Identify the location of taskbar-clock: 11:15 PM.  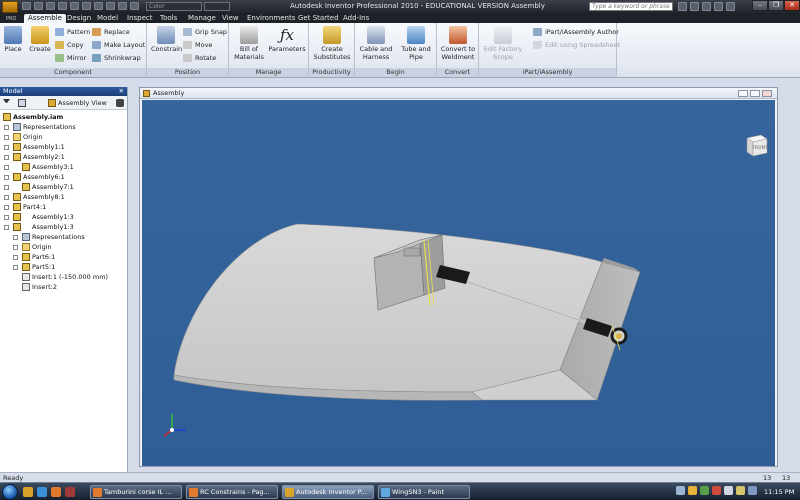
(779, 491).